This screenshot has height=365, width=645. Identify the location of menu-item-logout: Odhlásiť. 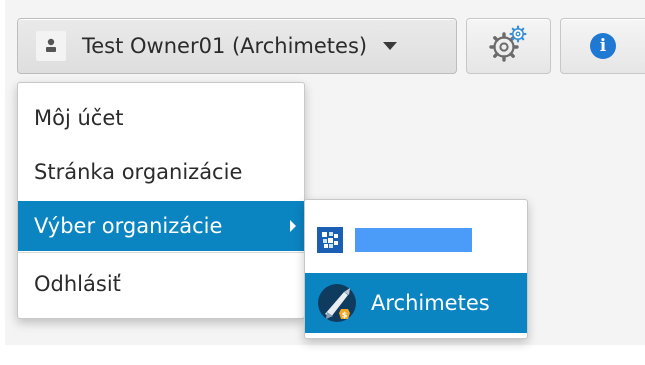
(161, 284).